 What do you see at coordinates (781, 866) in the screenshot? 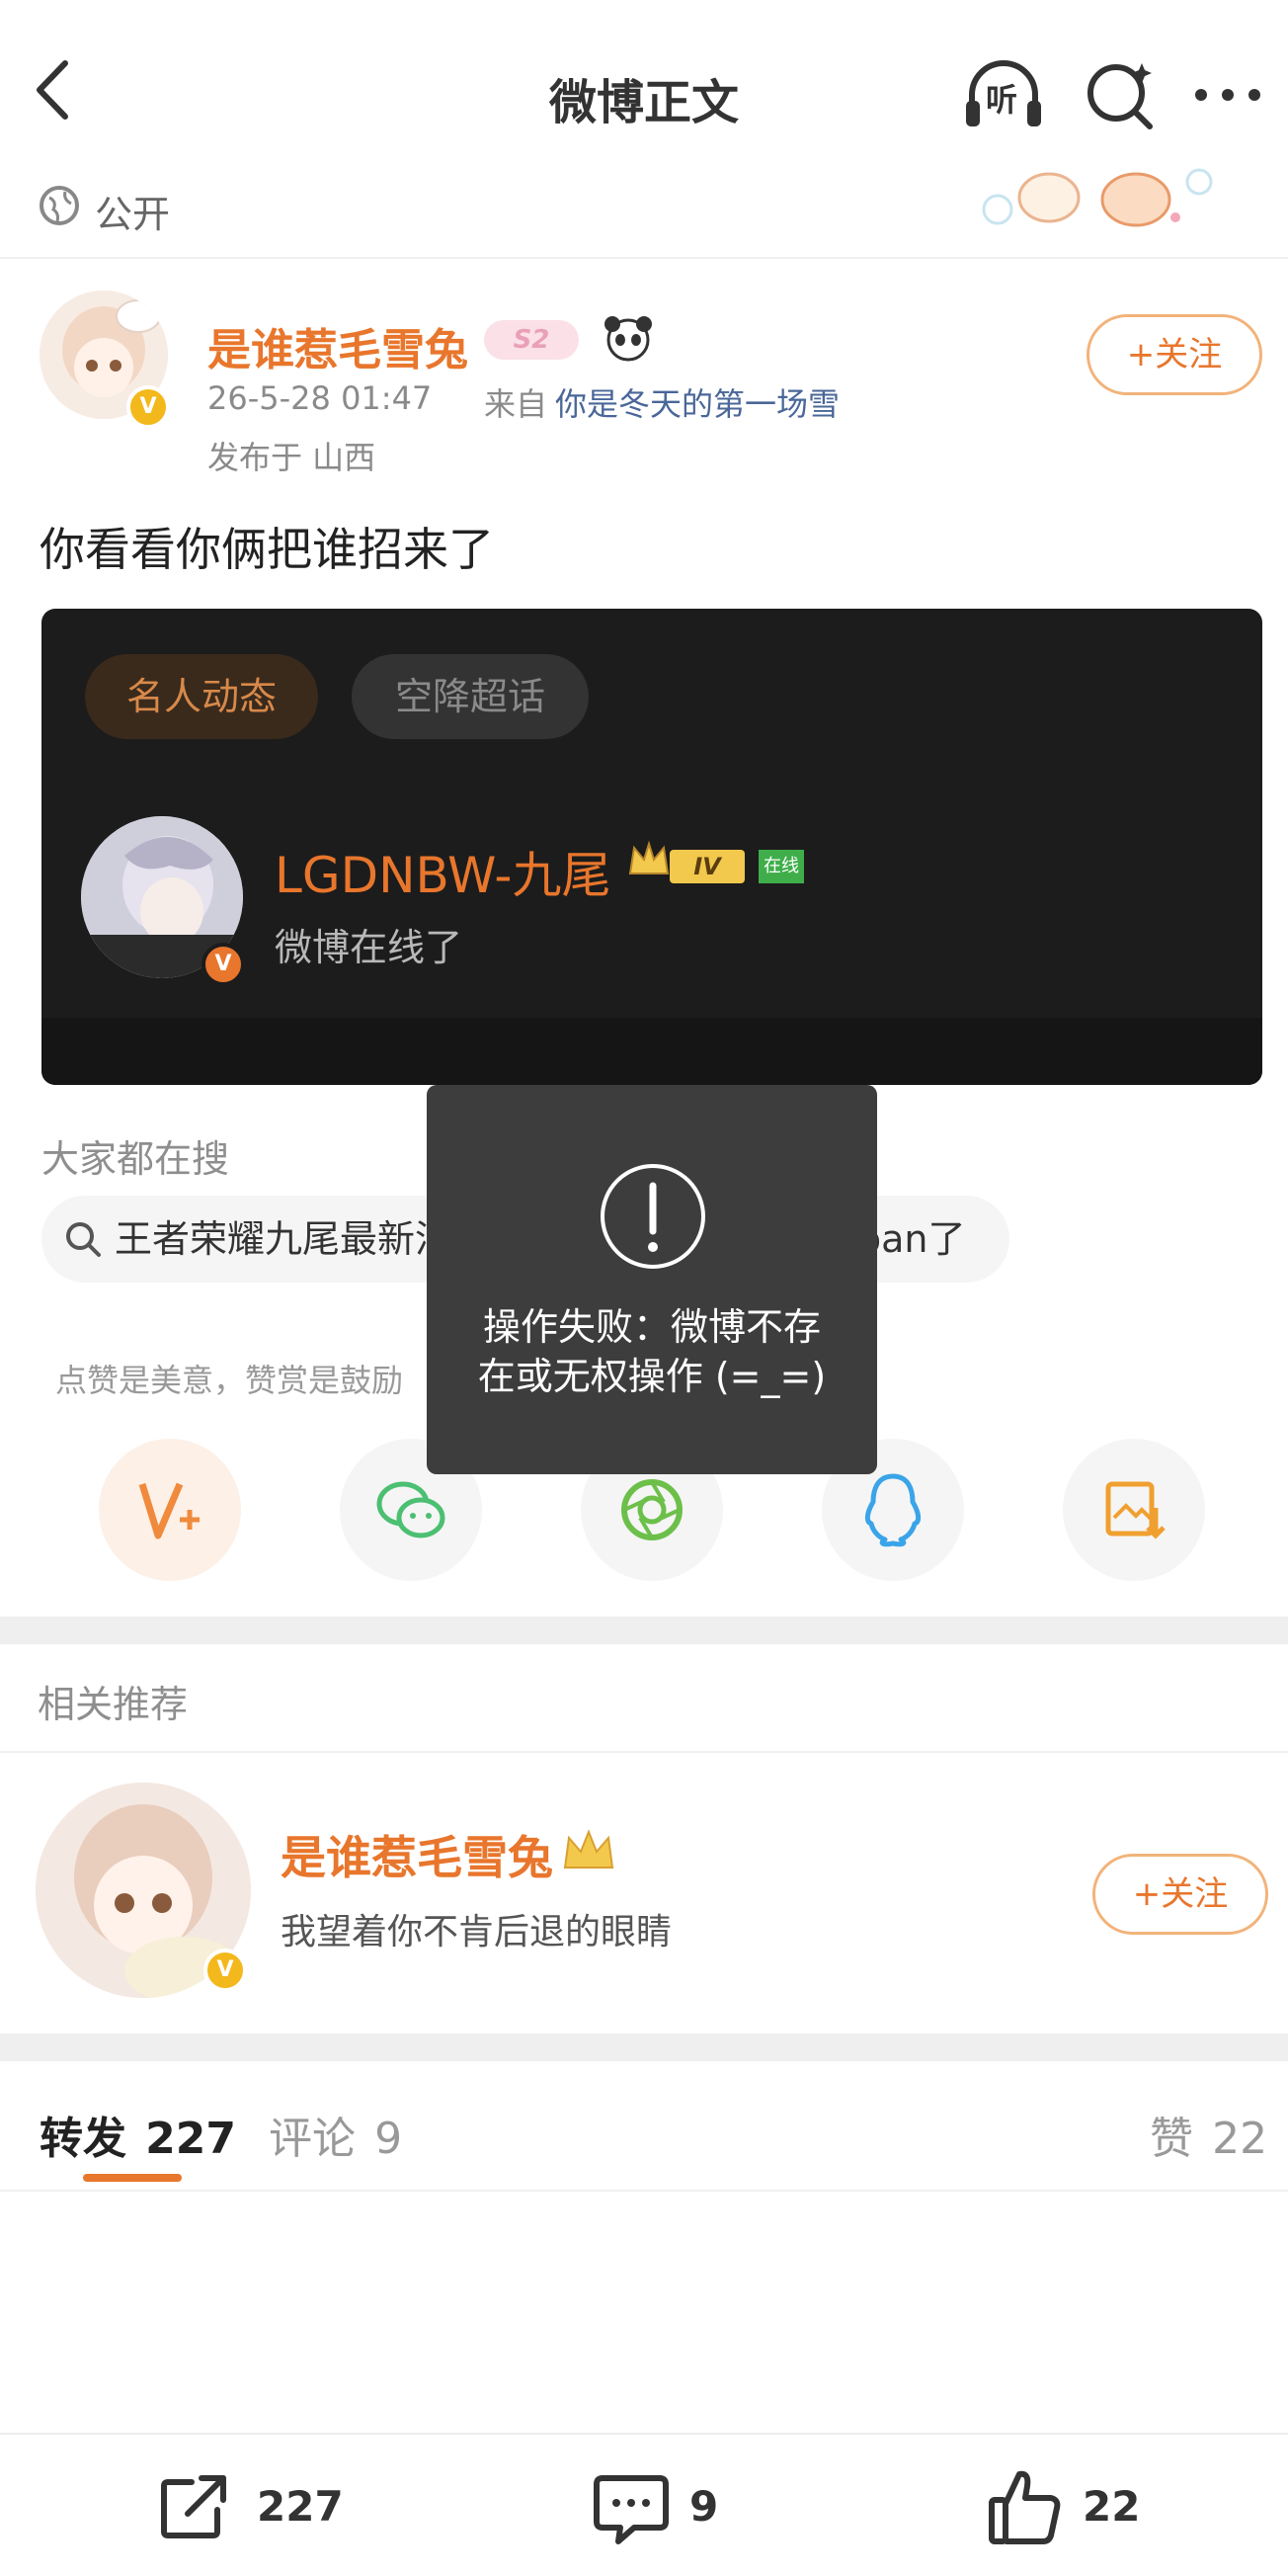
I see `online-badge: 在线` at bounding box center [781, 866].